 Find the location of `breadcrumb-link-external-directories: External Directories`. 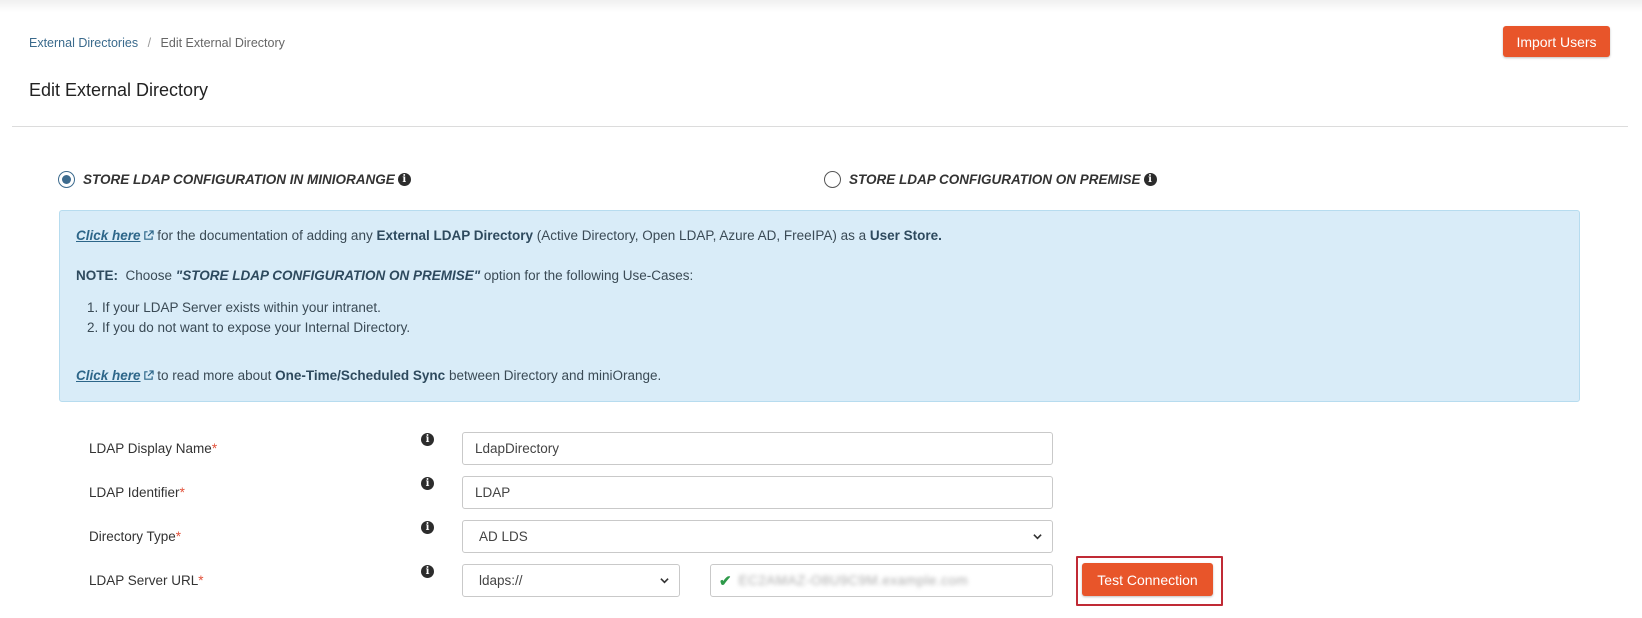

breadcrumb-link-external-directories: External Directories is located at coordinates (83, 43).